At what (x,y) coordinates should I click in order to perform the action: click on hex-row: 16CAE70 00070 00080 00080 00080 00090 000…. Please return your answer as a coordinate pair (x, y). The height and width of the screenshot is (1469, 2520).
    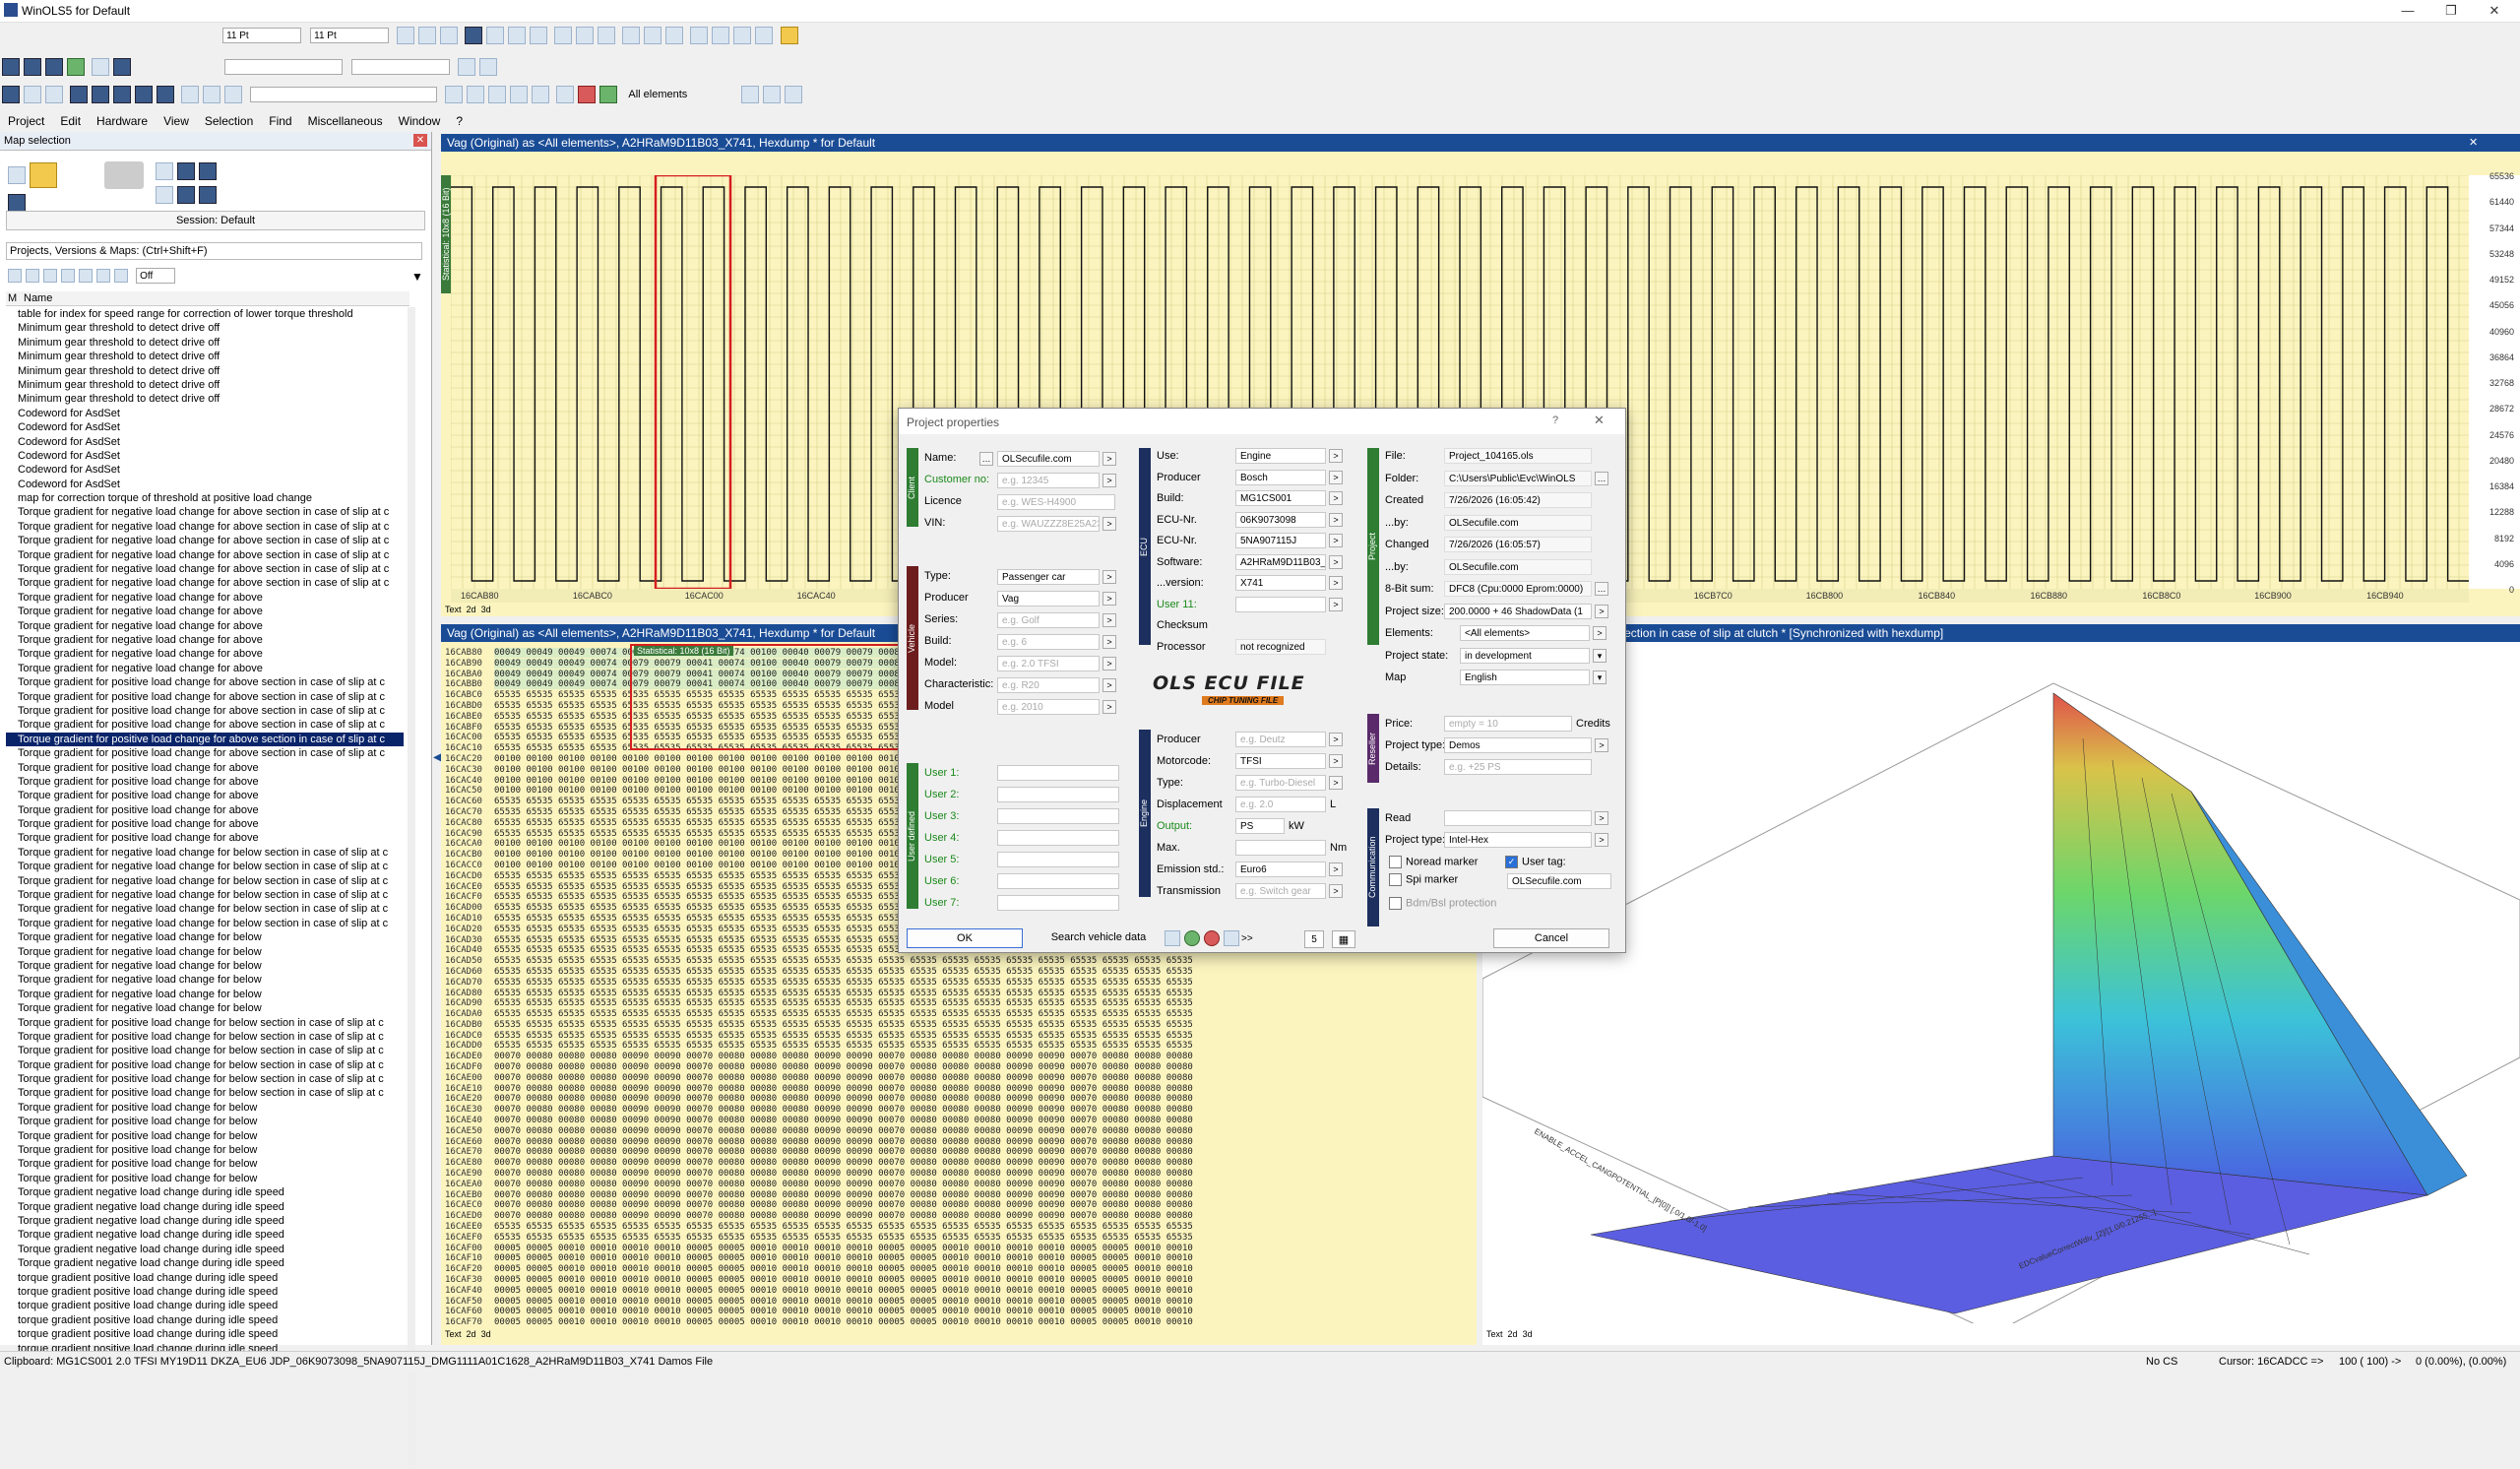
    Looking at the image, I should click on (959, 1152).